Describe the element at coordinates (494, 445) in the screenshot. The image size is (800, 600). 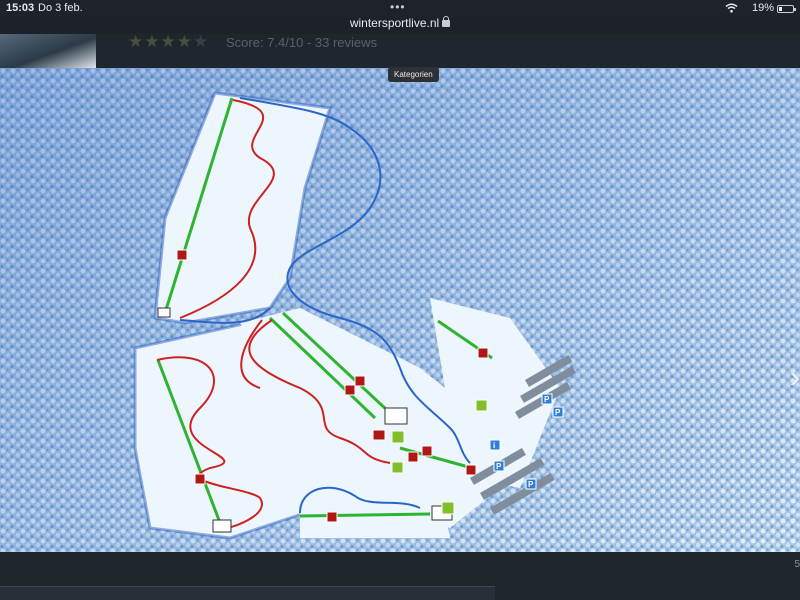
I see `svg-text: i` at that location.